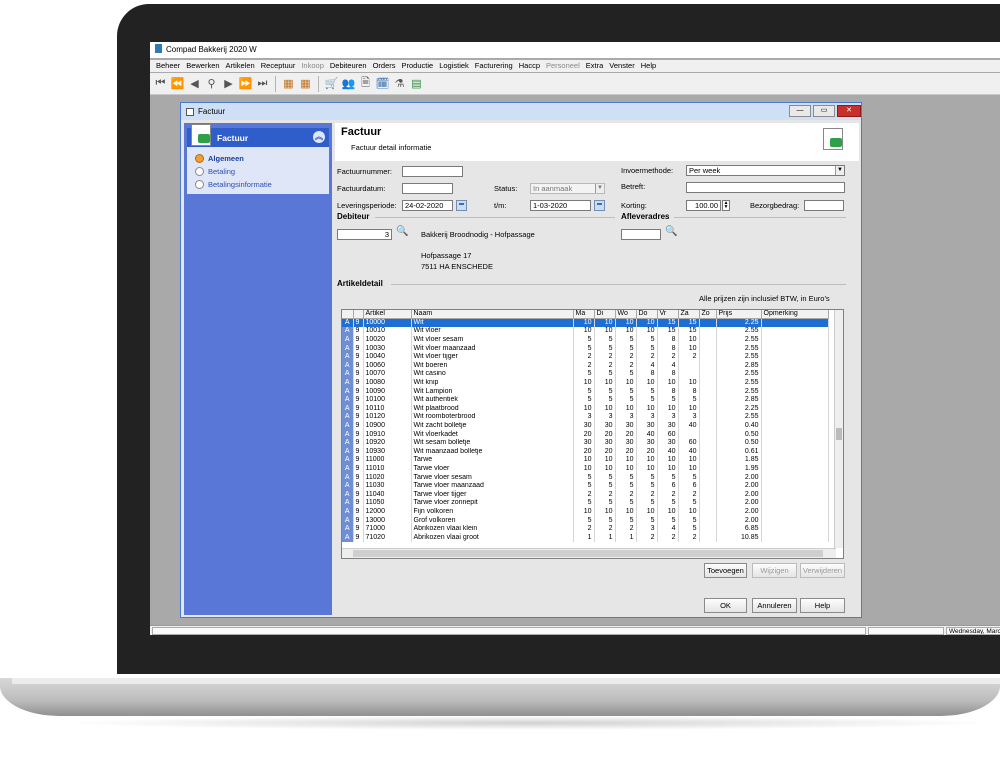 Image resolution: width=1000 pixels, height=773 pixels. What do you see at coordinates (839, 434) in the screenshot?
I see `scroll-thumb` at bounding box center [839, 434].